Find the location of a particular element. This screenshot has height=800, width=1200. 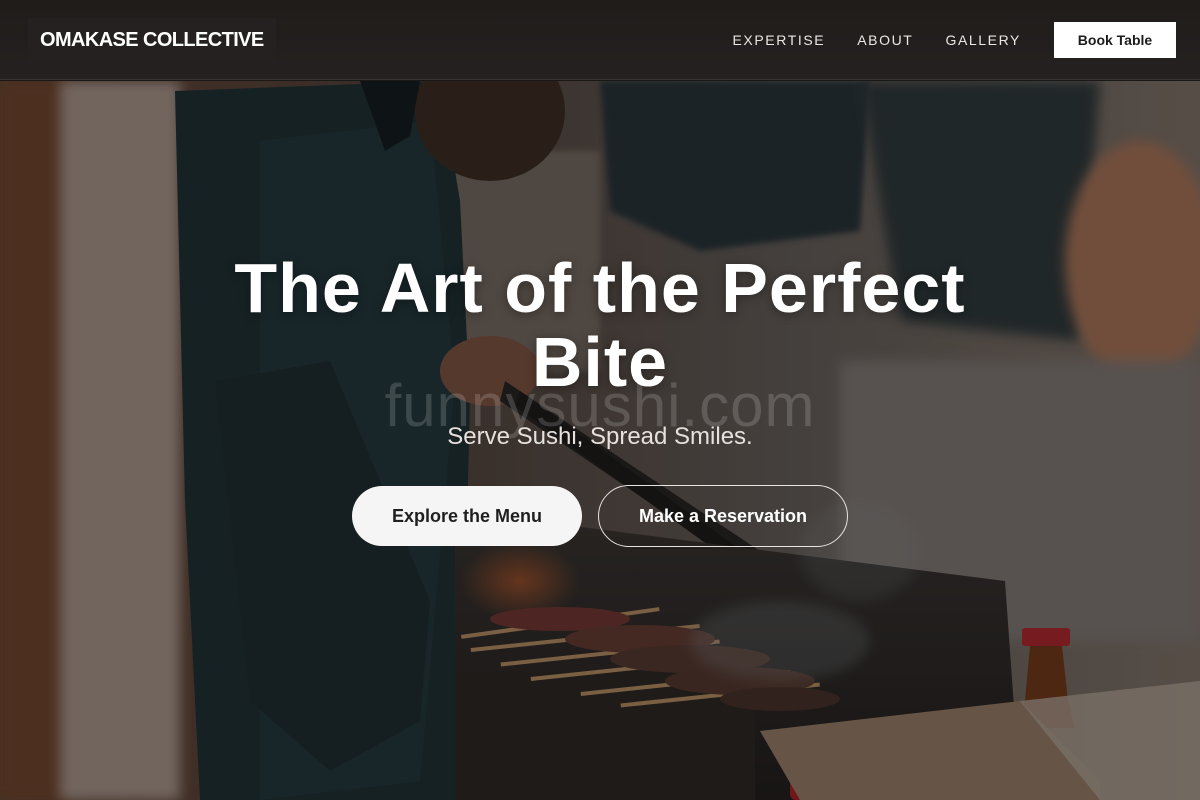

main-nav: EXPERTISE ABOUT GALLERY is located at coordinates (876, 40).